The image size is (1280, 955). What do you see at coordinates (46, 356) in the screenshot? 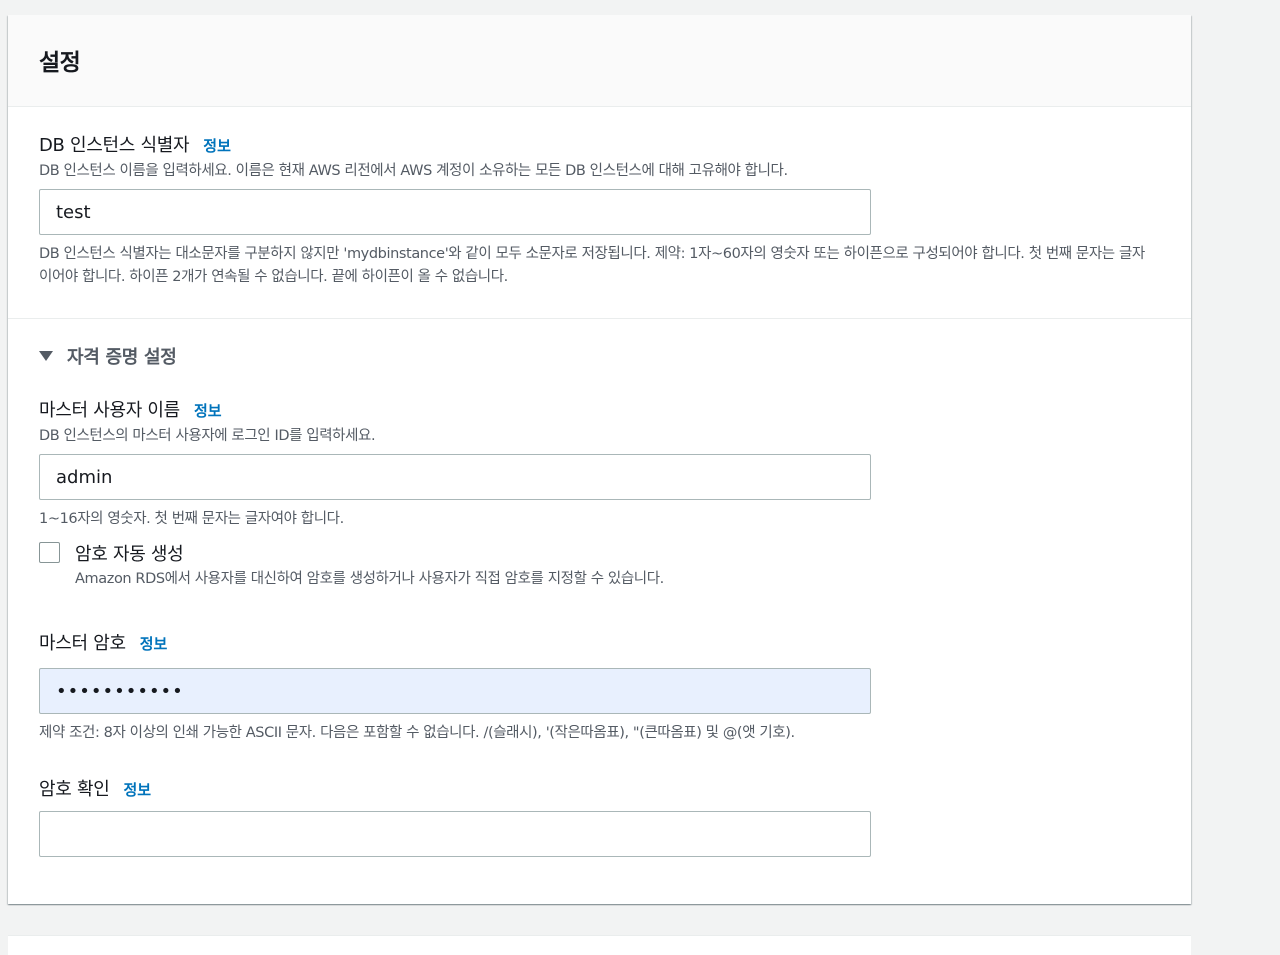
I see `caret-down-icon` at bounding box center [46, 356].